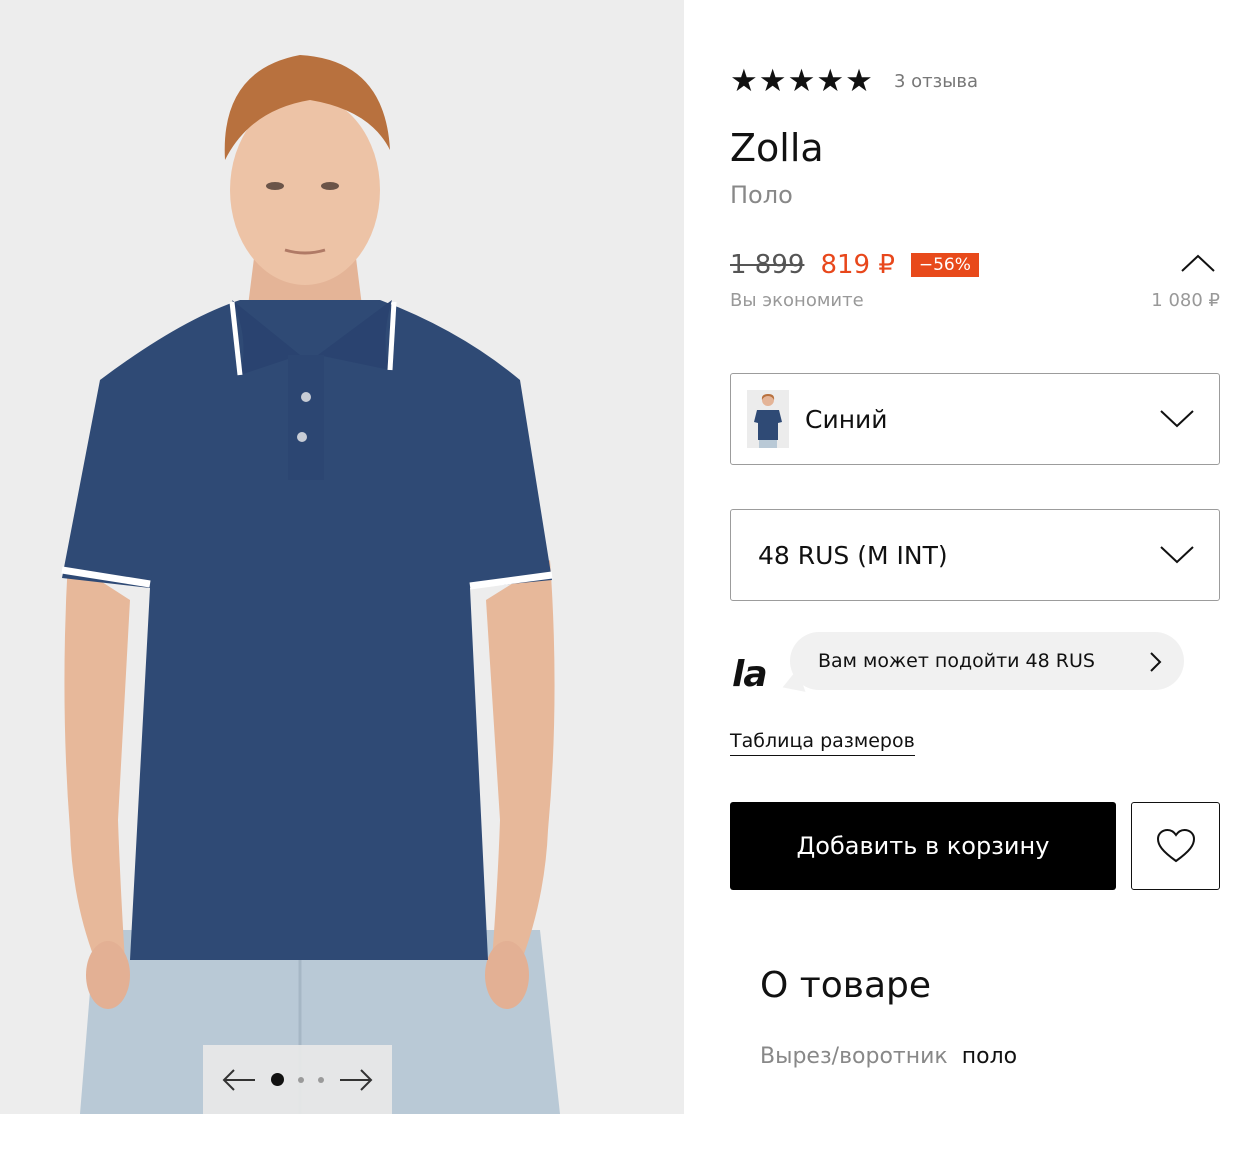 Image resolution: width=1260 pixels, height=1174 pixels. I want to click on about-title: О товаре, so click(846, 985).